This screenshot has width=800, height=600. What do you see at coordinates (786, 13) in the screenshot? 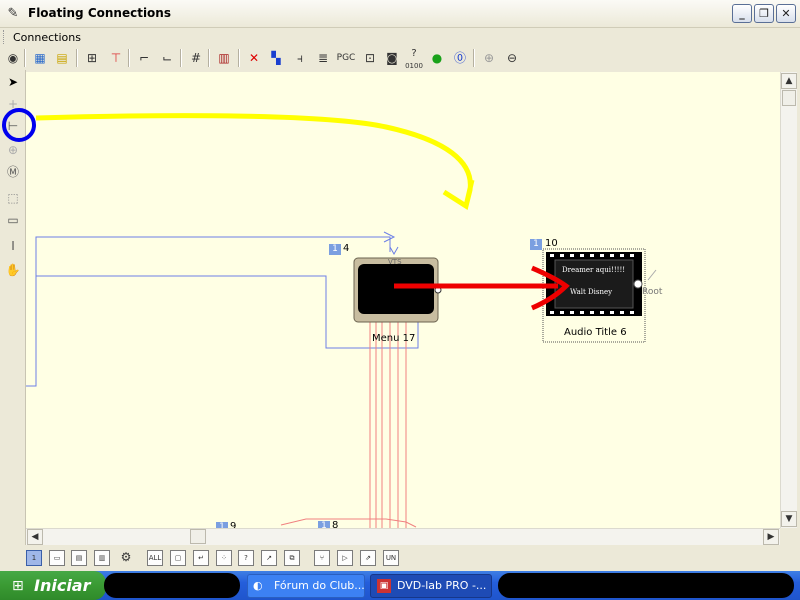
I see `close-button: ✕` at bounding box center [786, 13].